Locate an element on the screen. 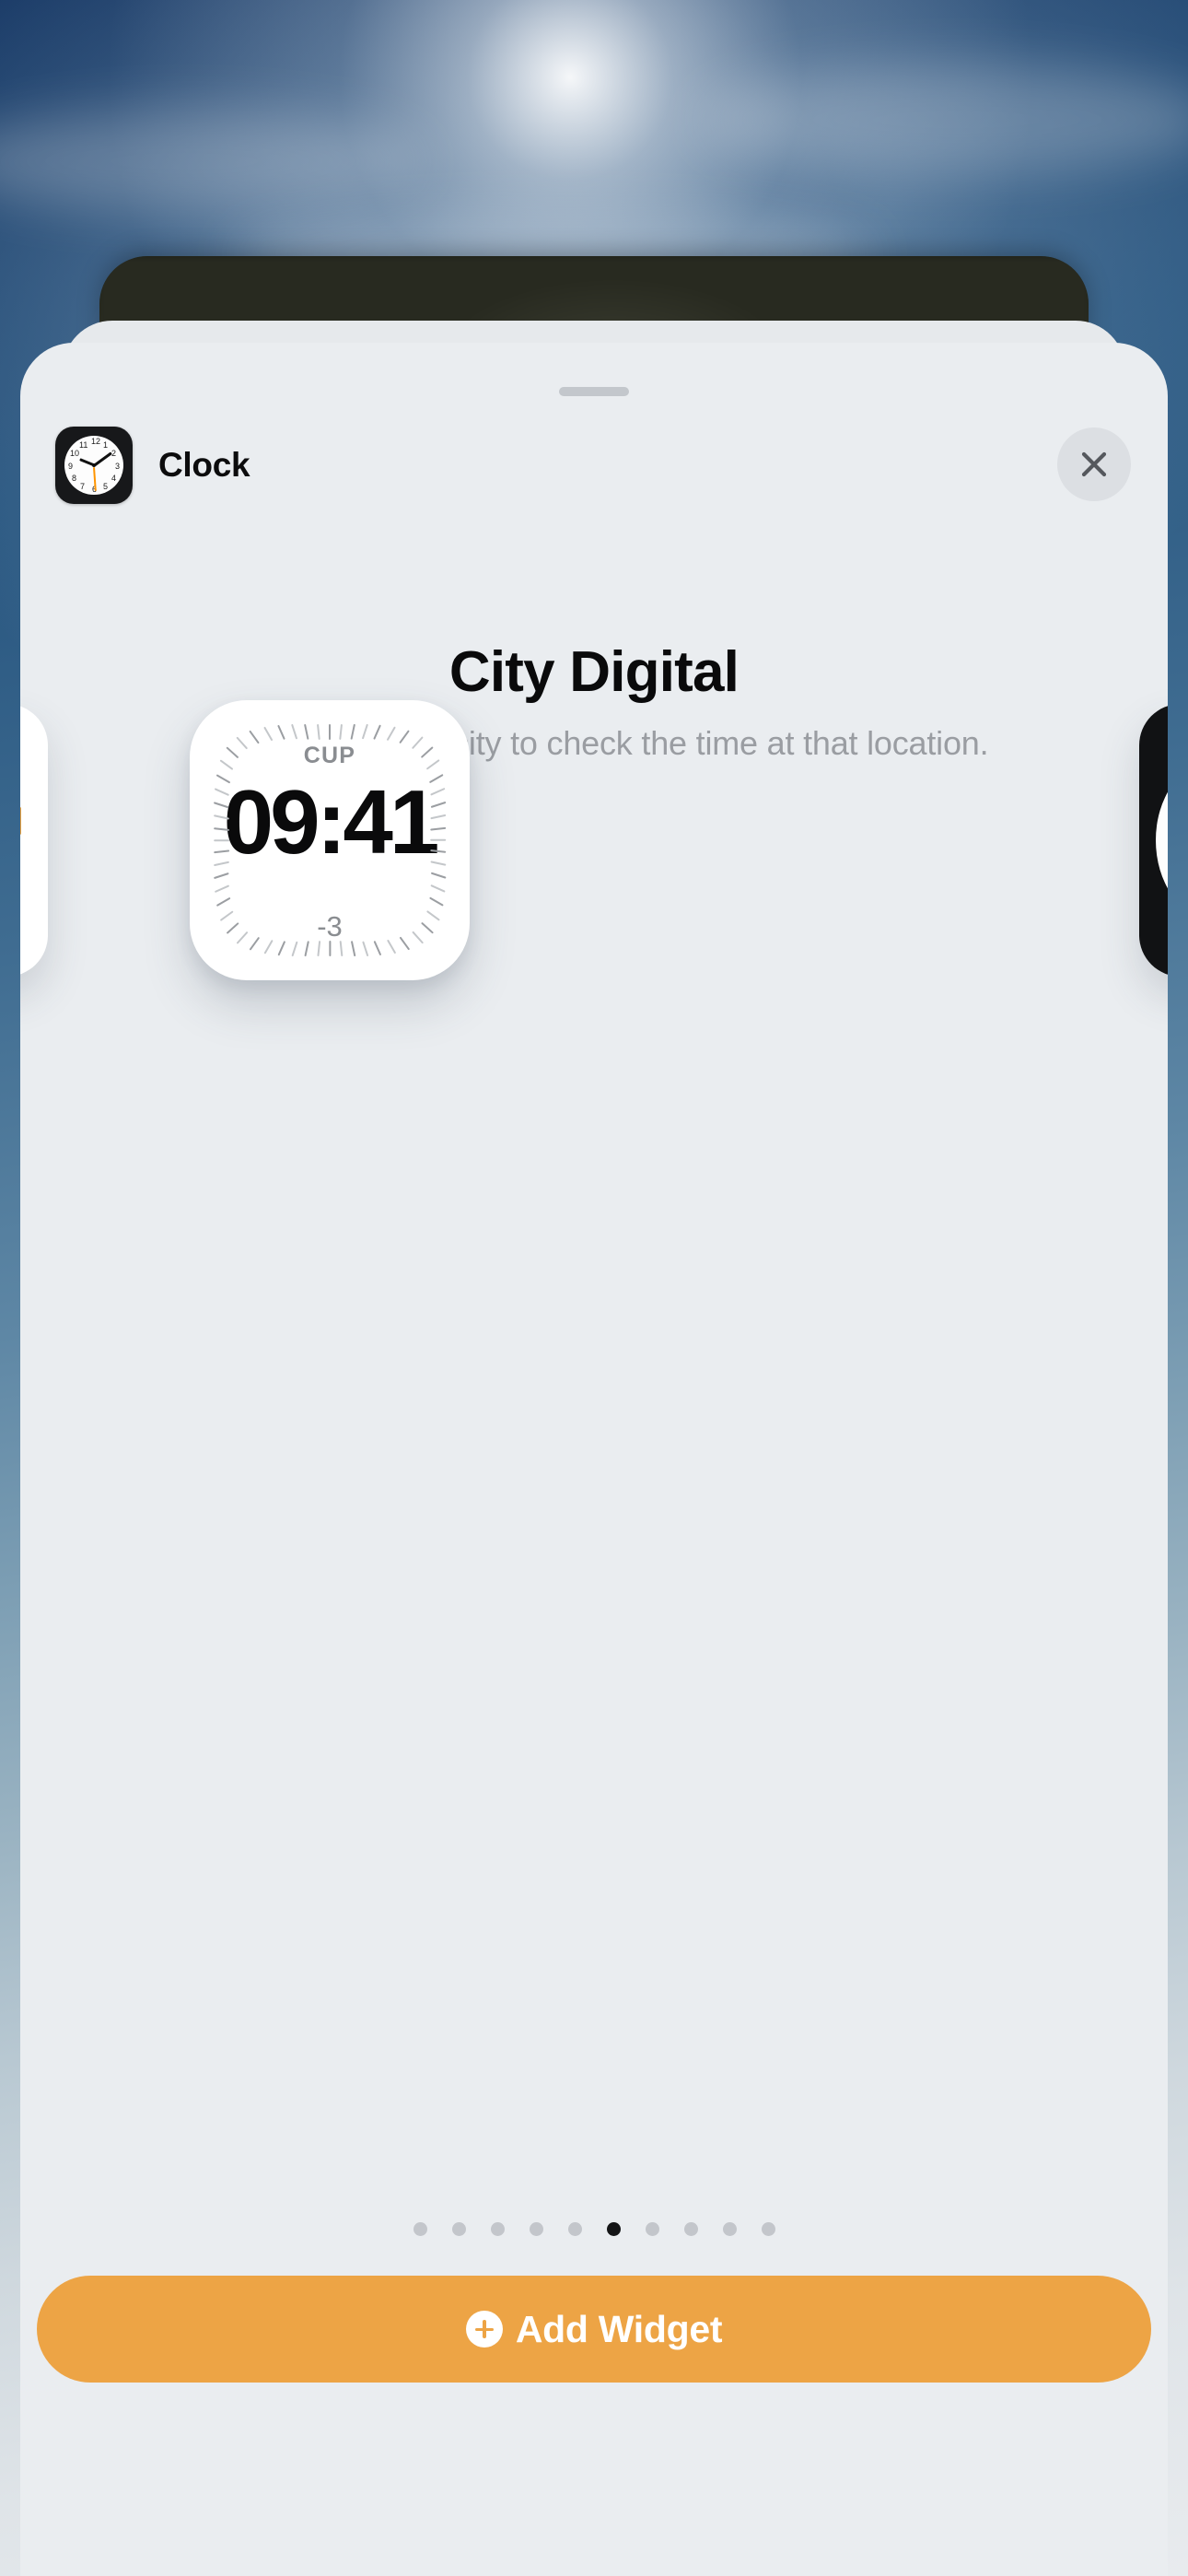 The image size is (1188, 2576). page-title: City Digital is located at coordinates (594, 672).